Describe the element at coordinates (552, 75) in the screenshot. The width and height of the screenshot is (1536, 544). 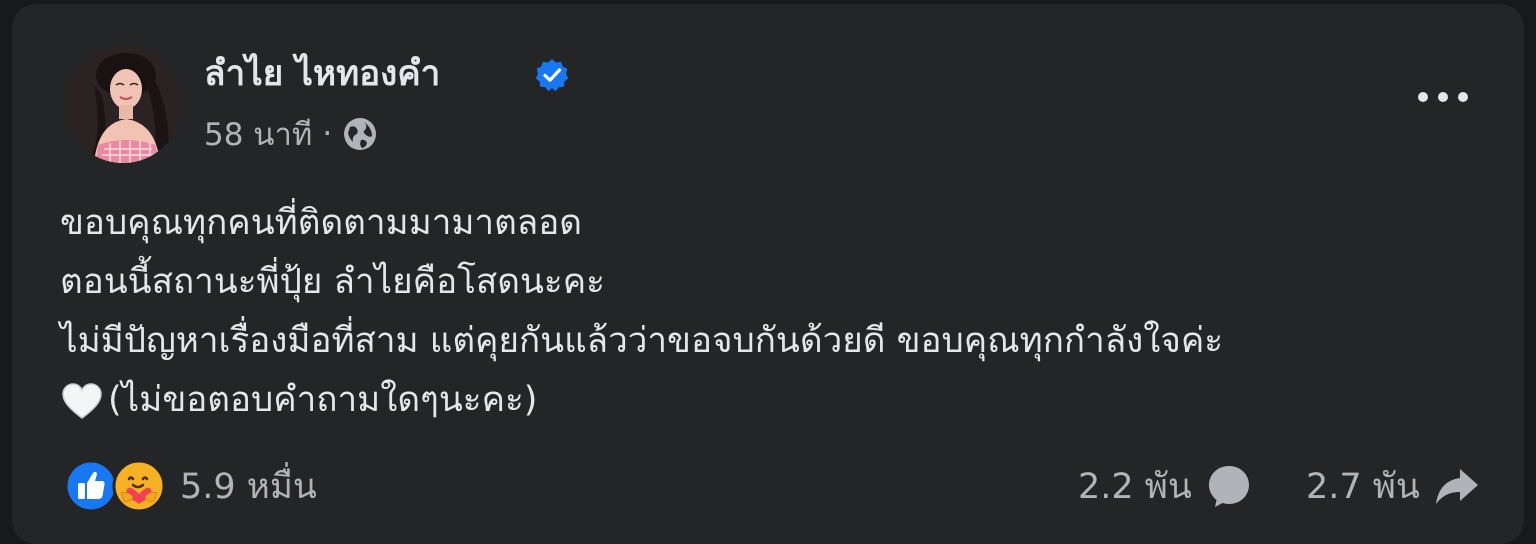
I see `verified-badge-icon` at that location.